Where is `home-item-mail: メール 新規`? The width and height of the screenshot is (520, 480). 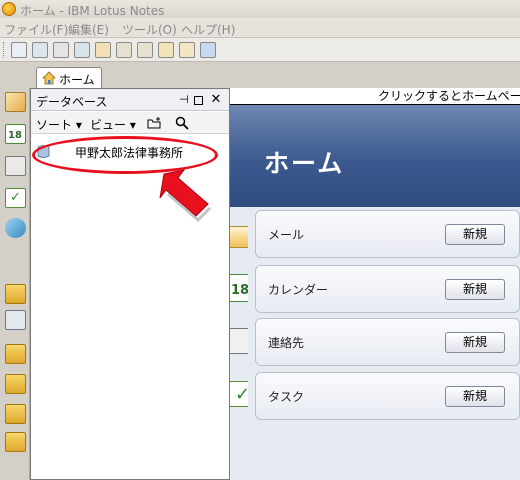 home-item-mail: メール 新規 is located at coordinates (387, 234).